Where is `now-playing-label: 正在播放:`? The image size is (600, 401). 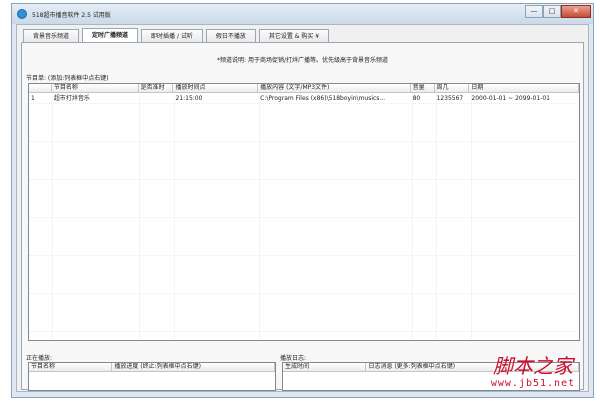 now-playing-label: 正在播放: is located at coordinates (39, 358).